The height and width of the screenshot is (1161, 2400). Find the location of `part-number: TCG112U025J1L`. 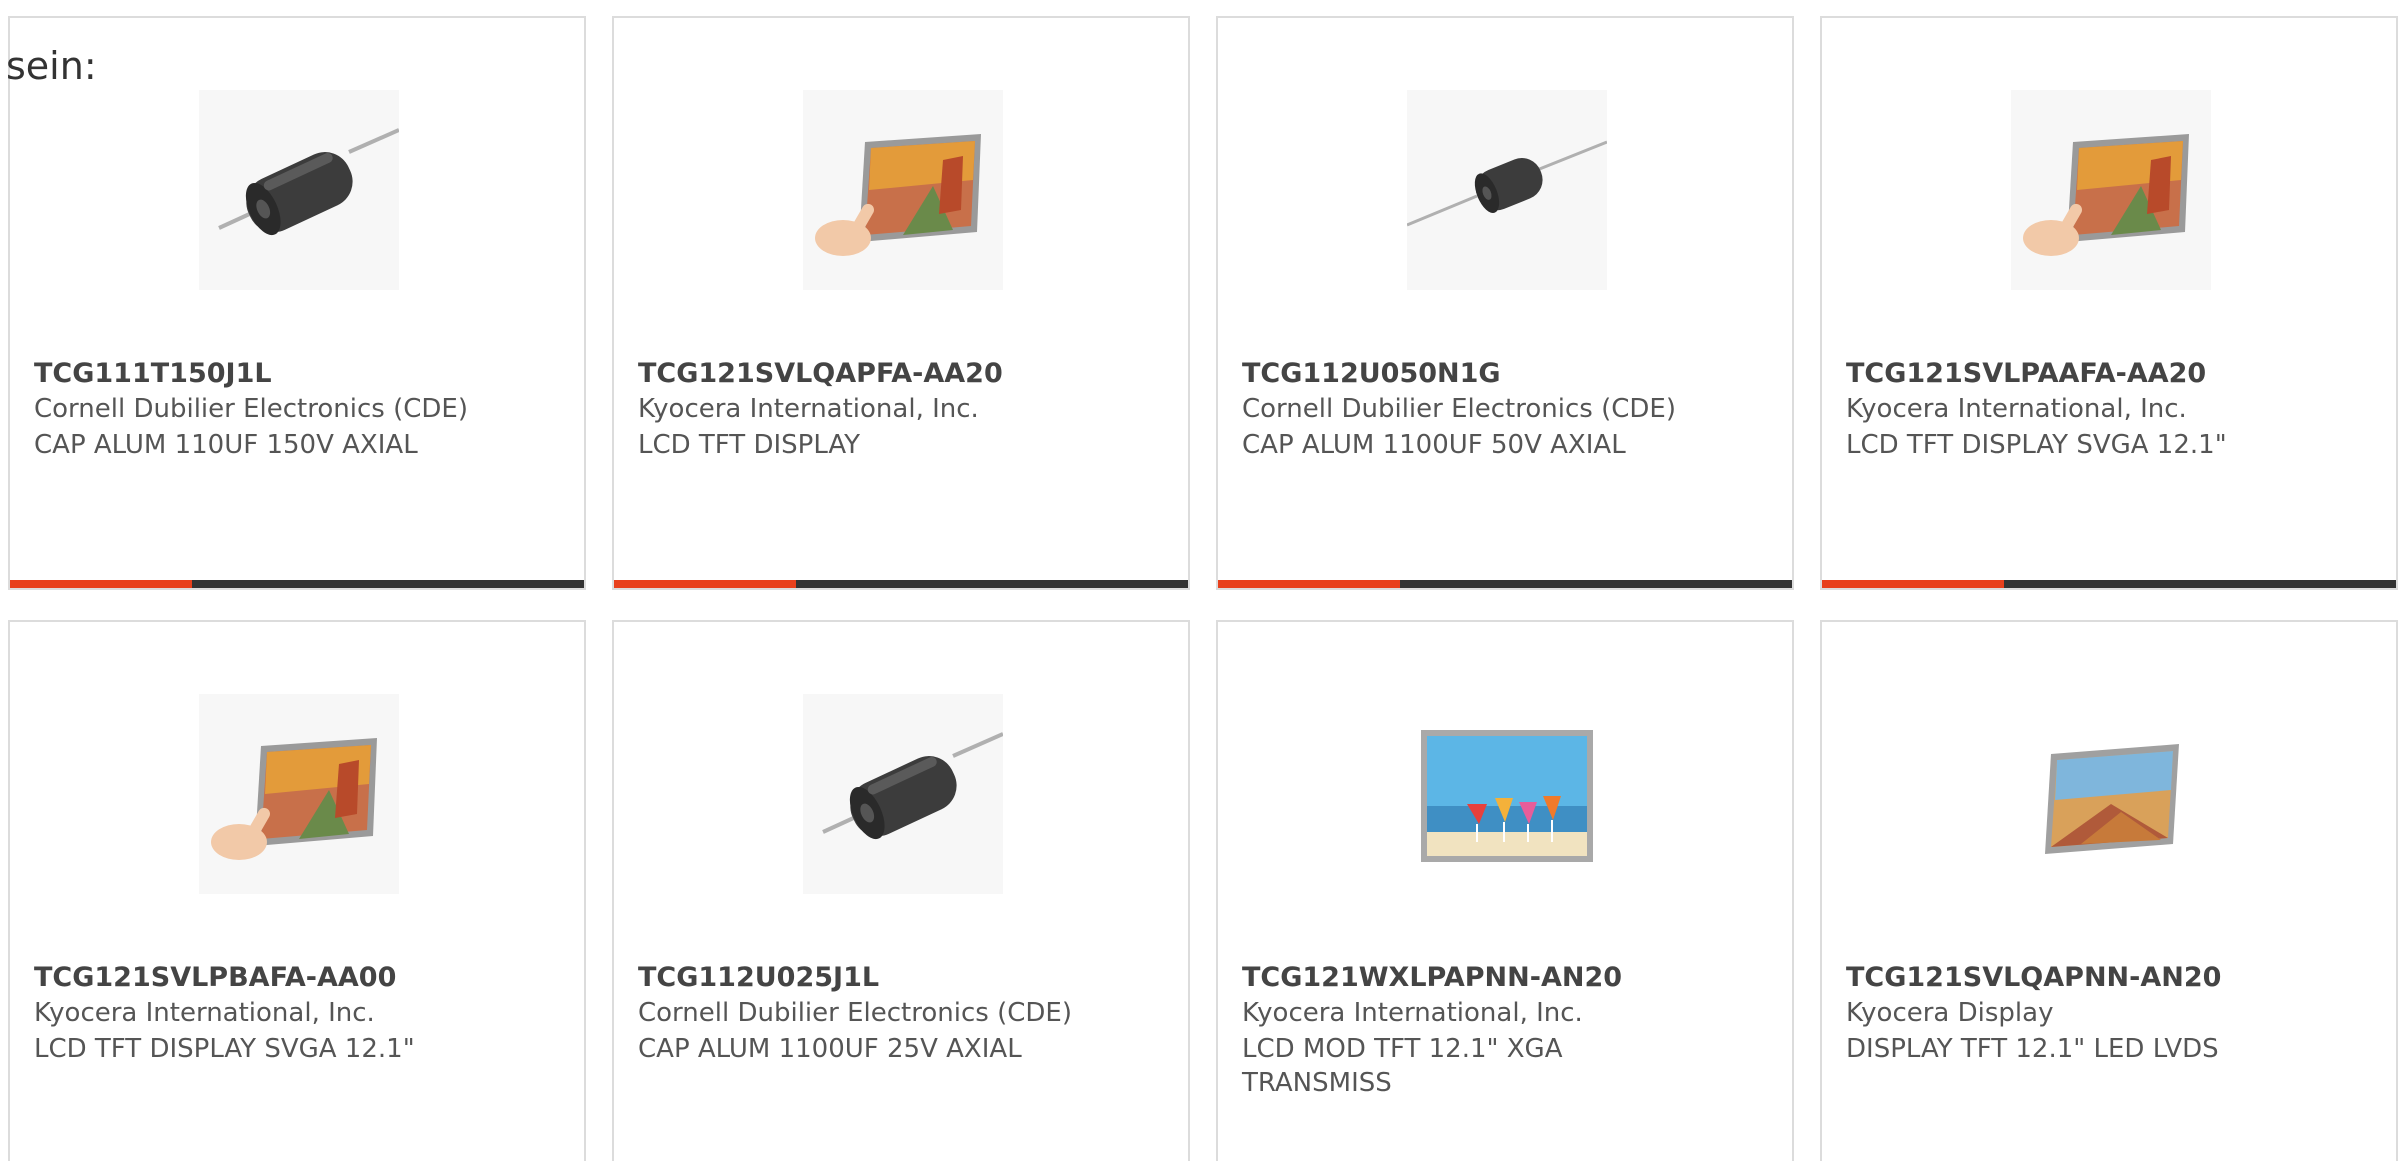

part-number: TCG112U025J1L is located at coordinates (758, 977).